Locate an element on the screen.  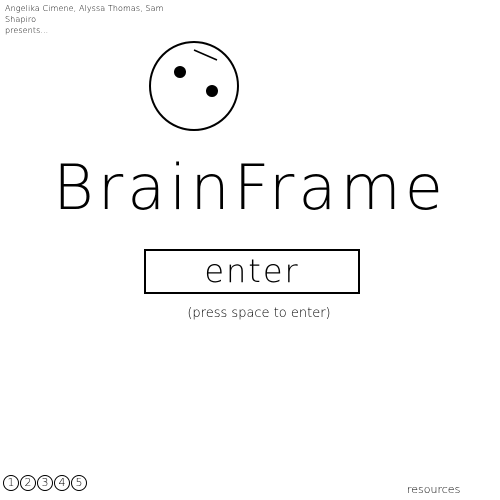
page-4-button: 4 is located at coordinates (62, 483).